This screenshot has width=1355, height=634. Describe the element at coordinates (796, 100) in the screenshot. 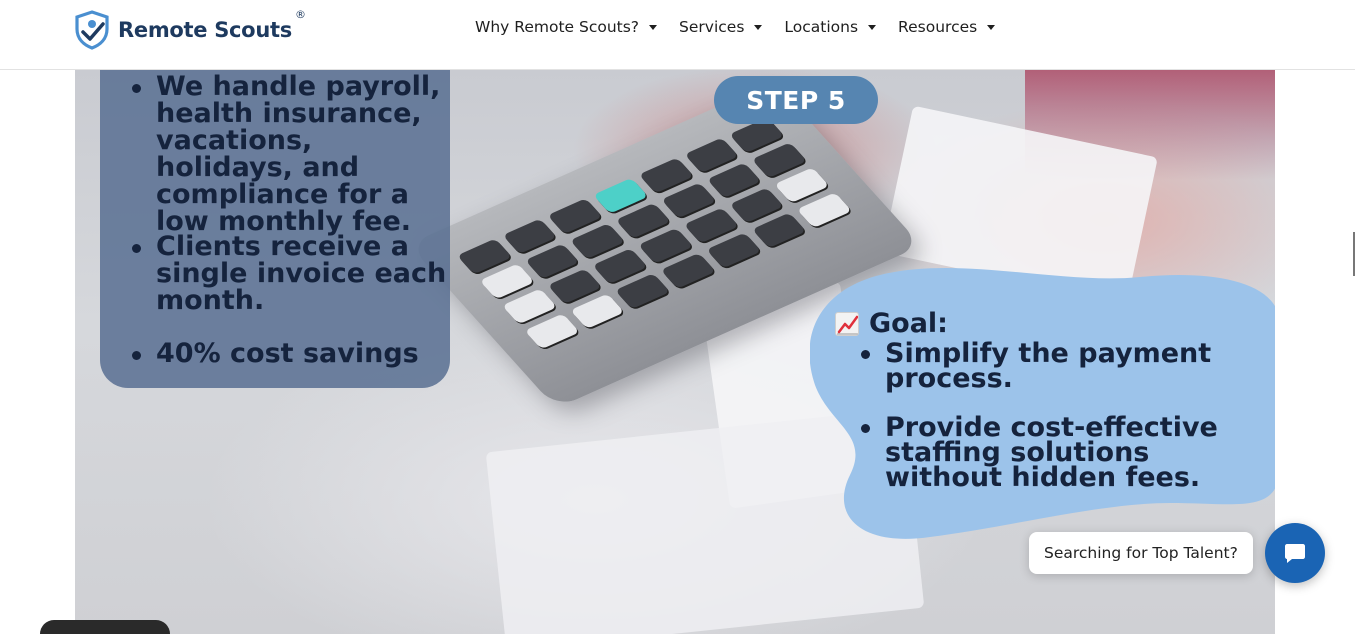

I see `step-label: STEP 5` at that location.